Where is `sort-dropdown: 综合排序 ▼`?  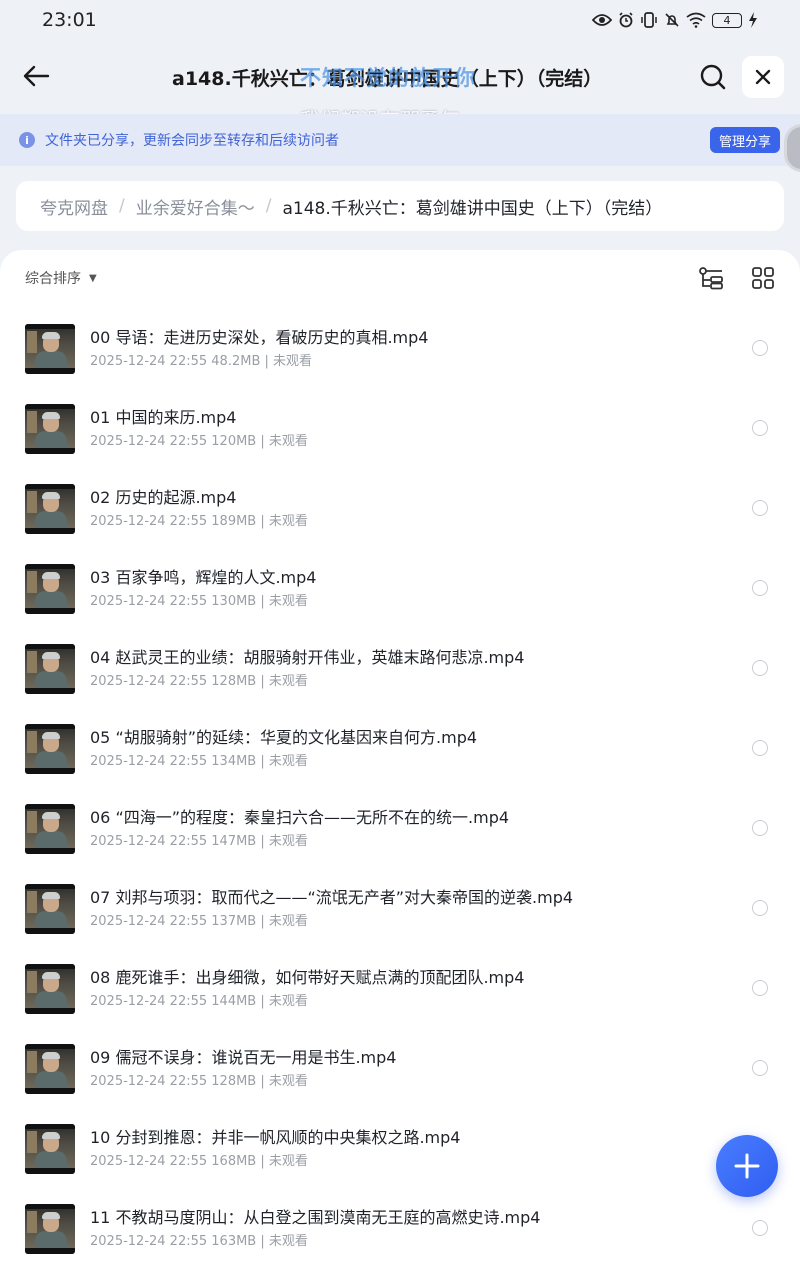
sort-dropdown: 综合排序 ▼ is located at coordinates (61, 278).